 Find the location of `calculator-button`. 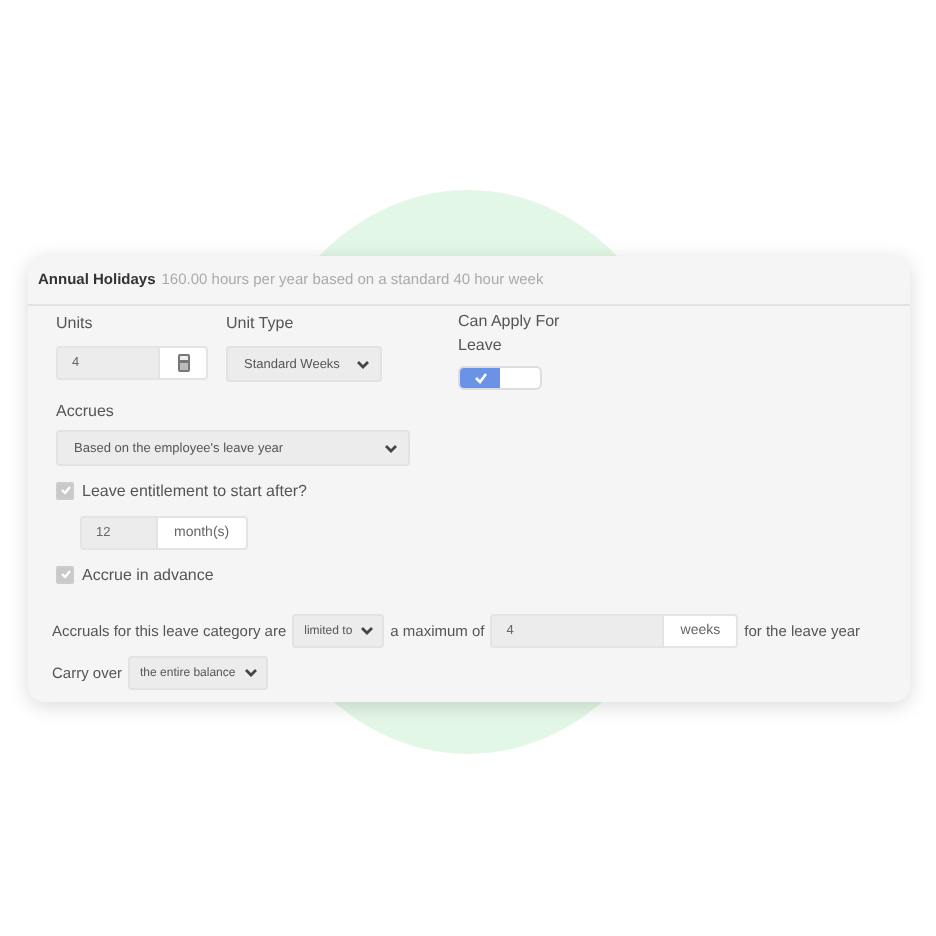

calculator-button is located at coordinates (183, 363).